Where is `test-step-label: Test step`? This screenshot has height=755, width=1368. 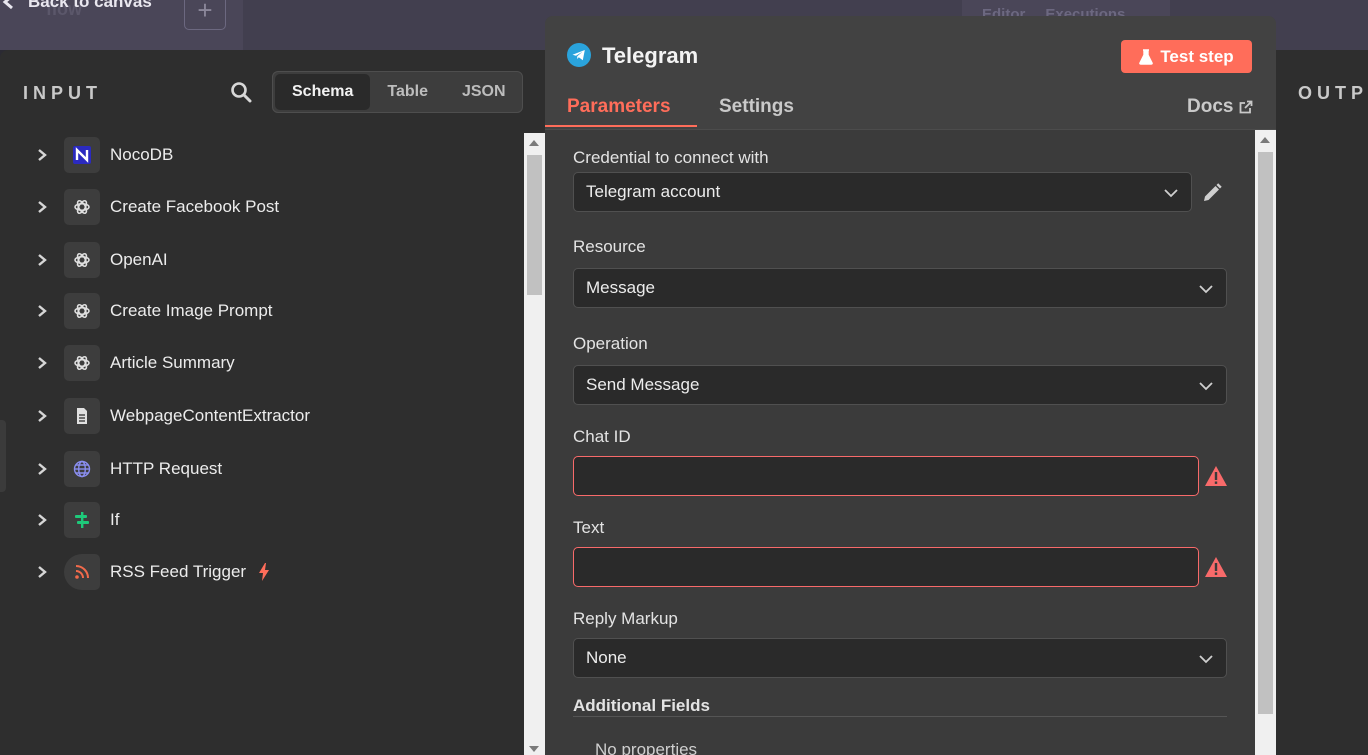 test-step-label: Test step is located at coordinates (1197, 56).